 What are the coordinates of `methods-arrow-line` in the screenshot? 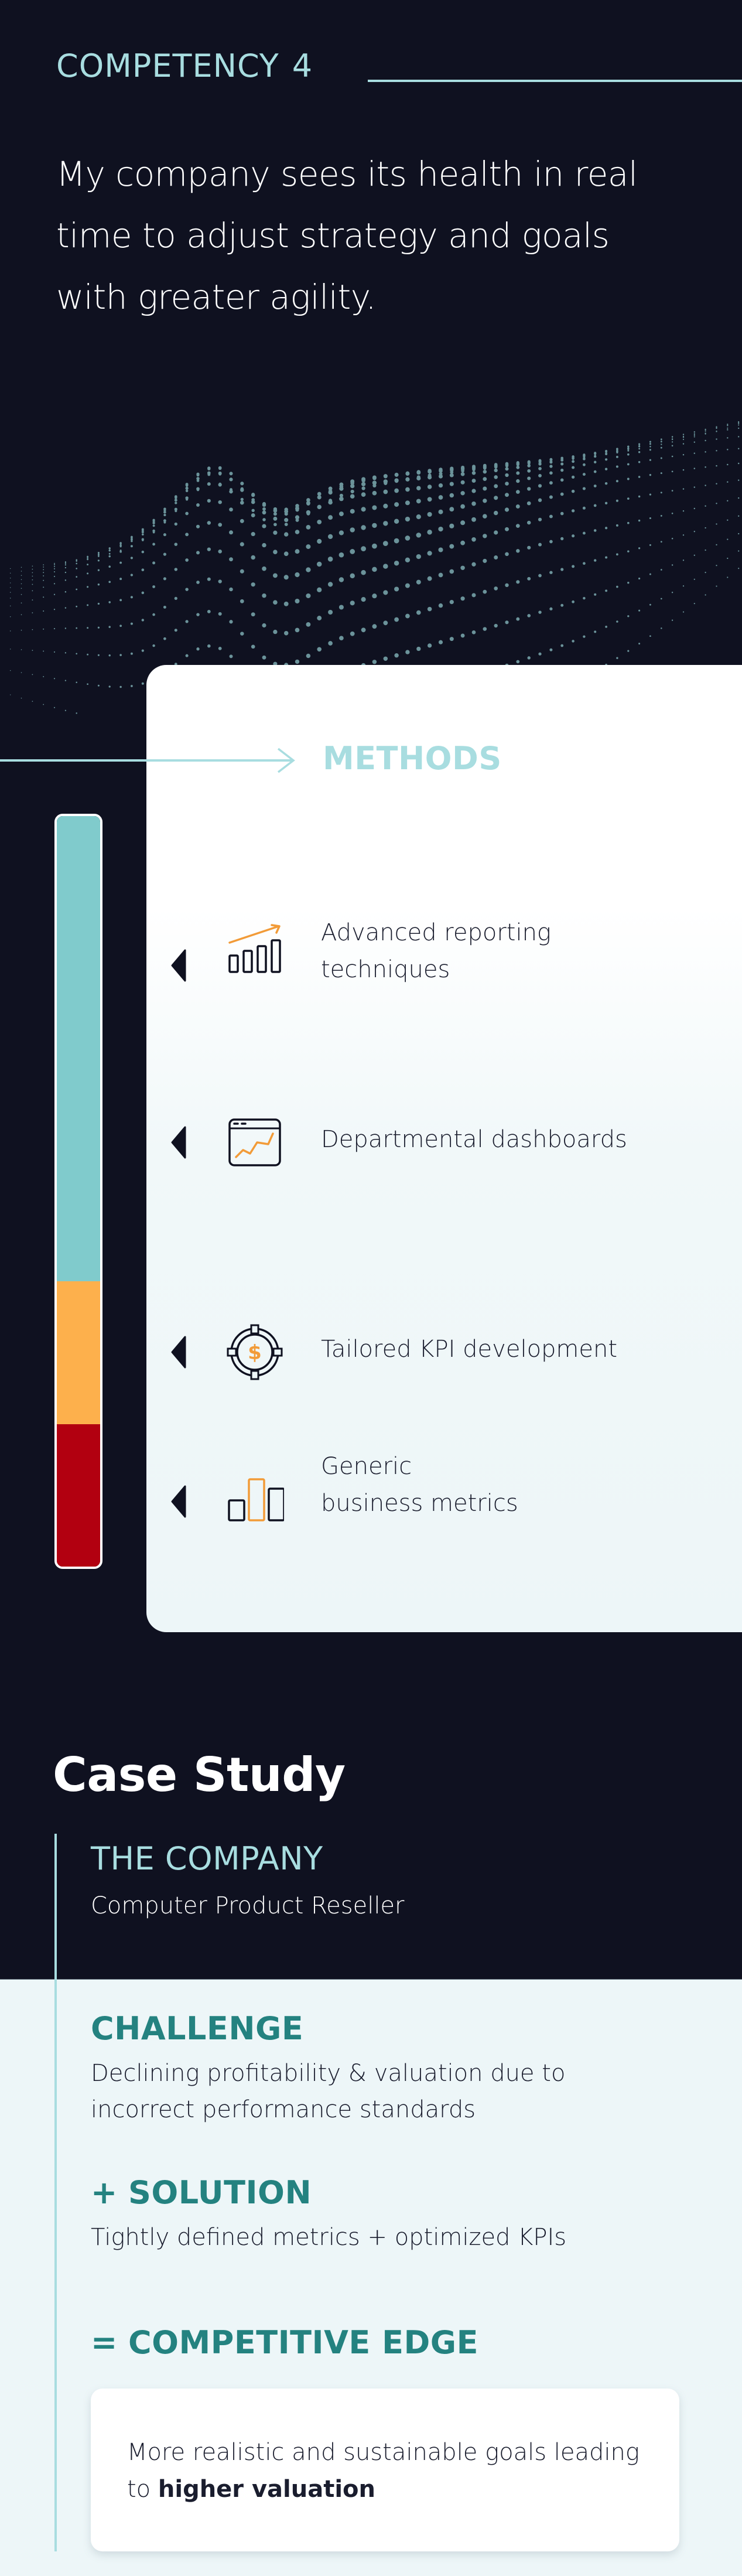 It's located at (146, 760).